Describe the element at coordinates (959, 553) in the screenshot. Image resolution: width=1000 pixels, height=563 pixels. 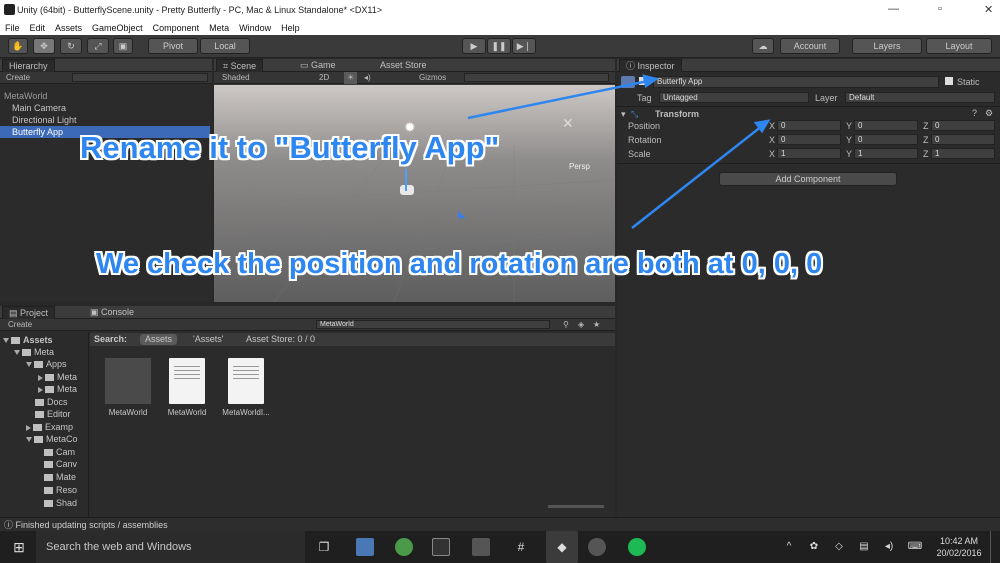
I see `clock-date: 20/02/2016` at that location.